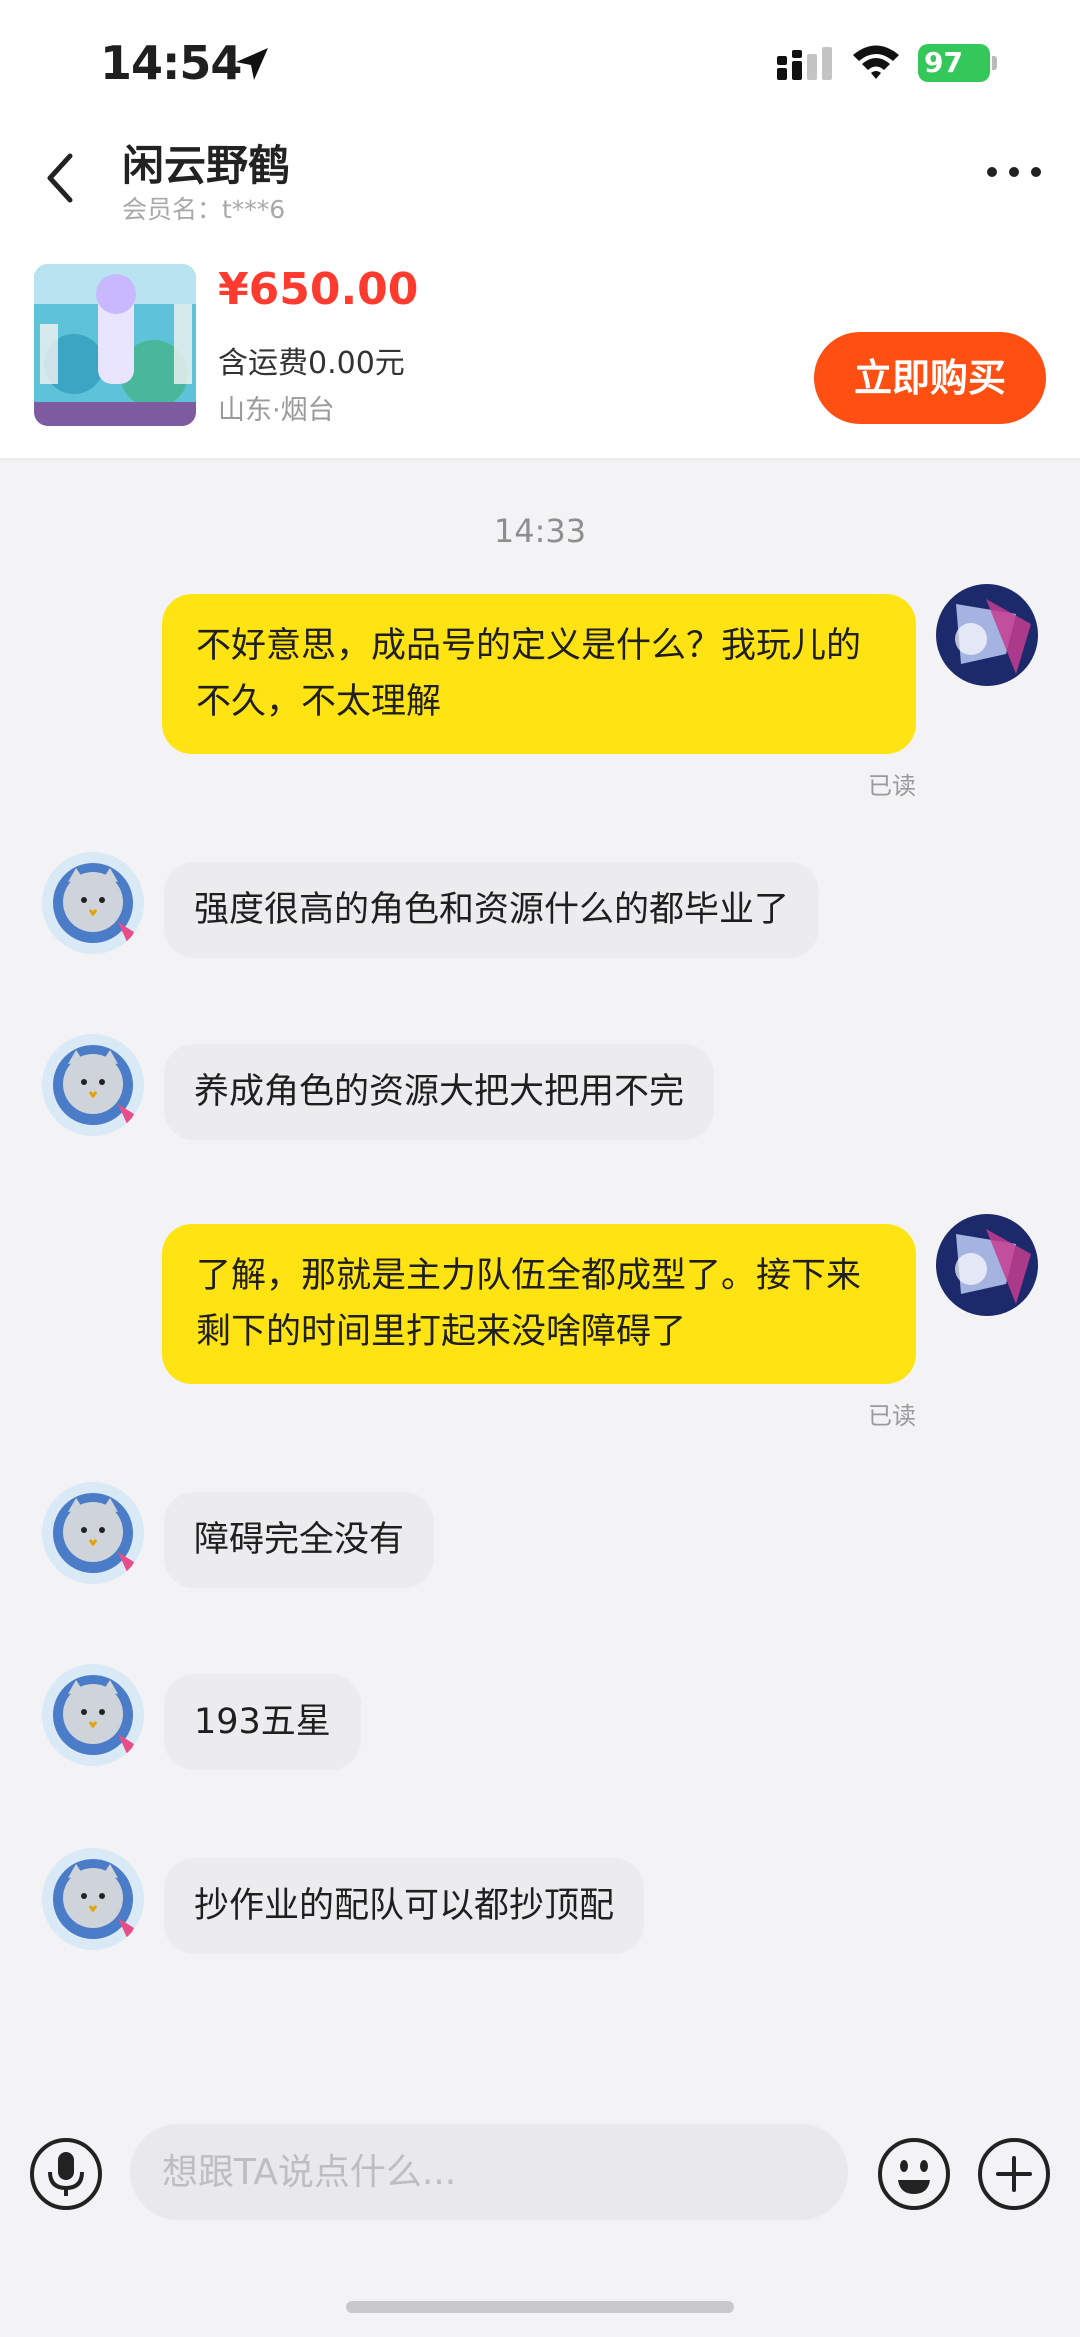 This screenshot has height=2337, width=1080. Describe the element at coordinates (115, 345) in the screenshot. I see `product-thumbnail` at that location.